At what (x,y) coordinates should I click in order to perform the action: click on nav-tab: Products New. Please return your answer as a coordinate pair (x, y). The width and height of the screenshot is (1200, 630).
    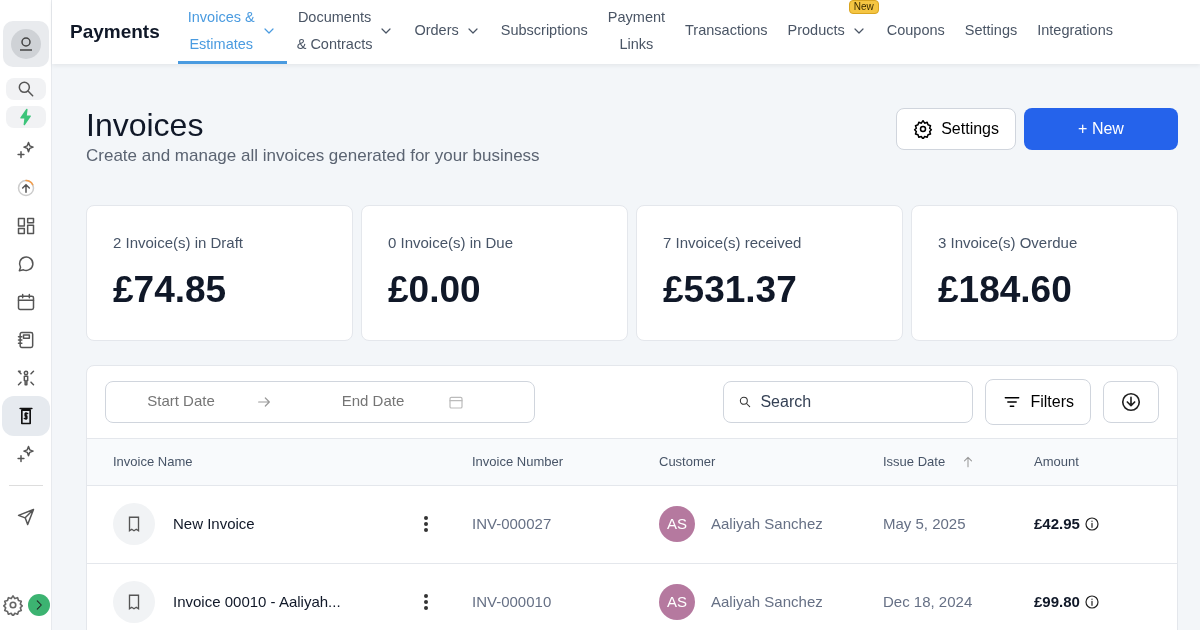
    Looking at the image, I should click on (827, 32).